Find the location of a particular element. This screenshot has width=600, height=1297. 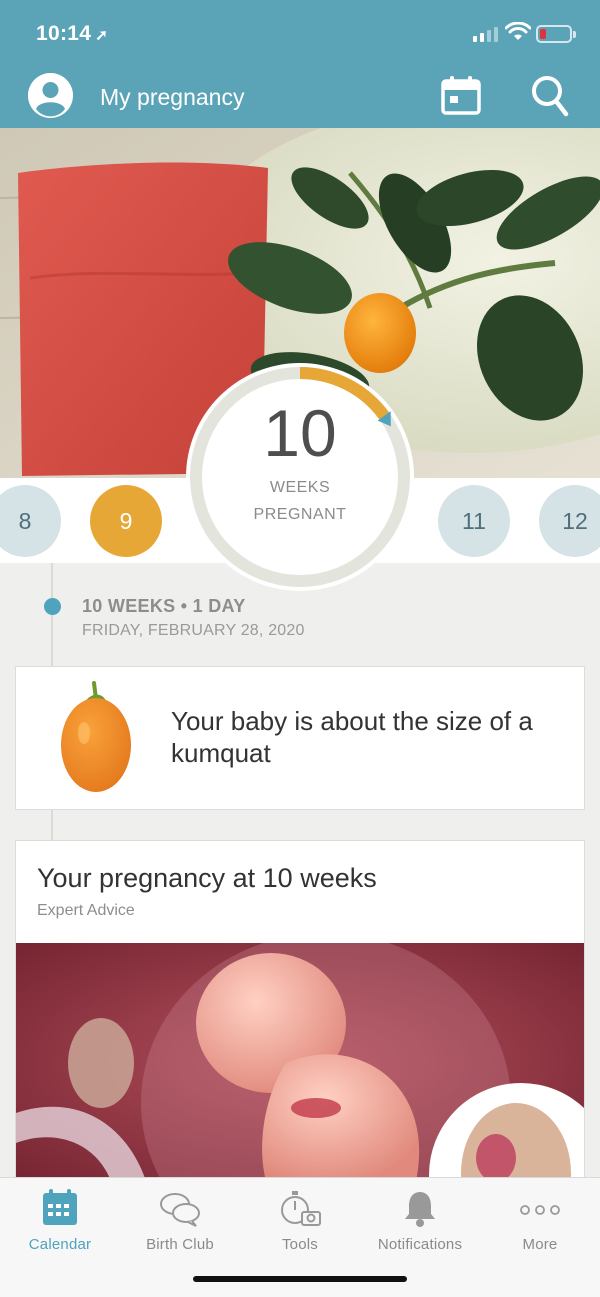

calendar-button is located at coordinates (461, 95).